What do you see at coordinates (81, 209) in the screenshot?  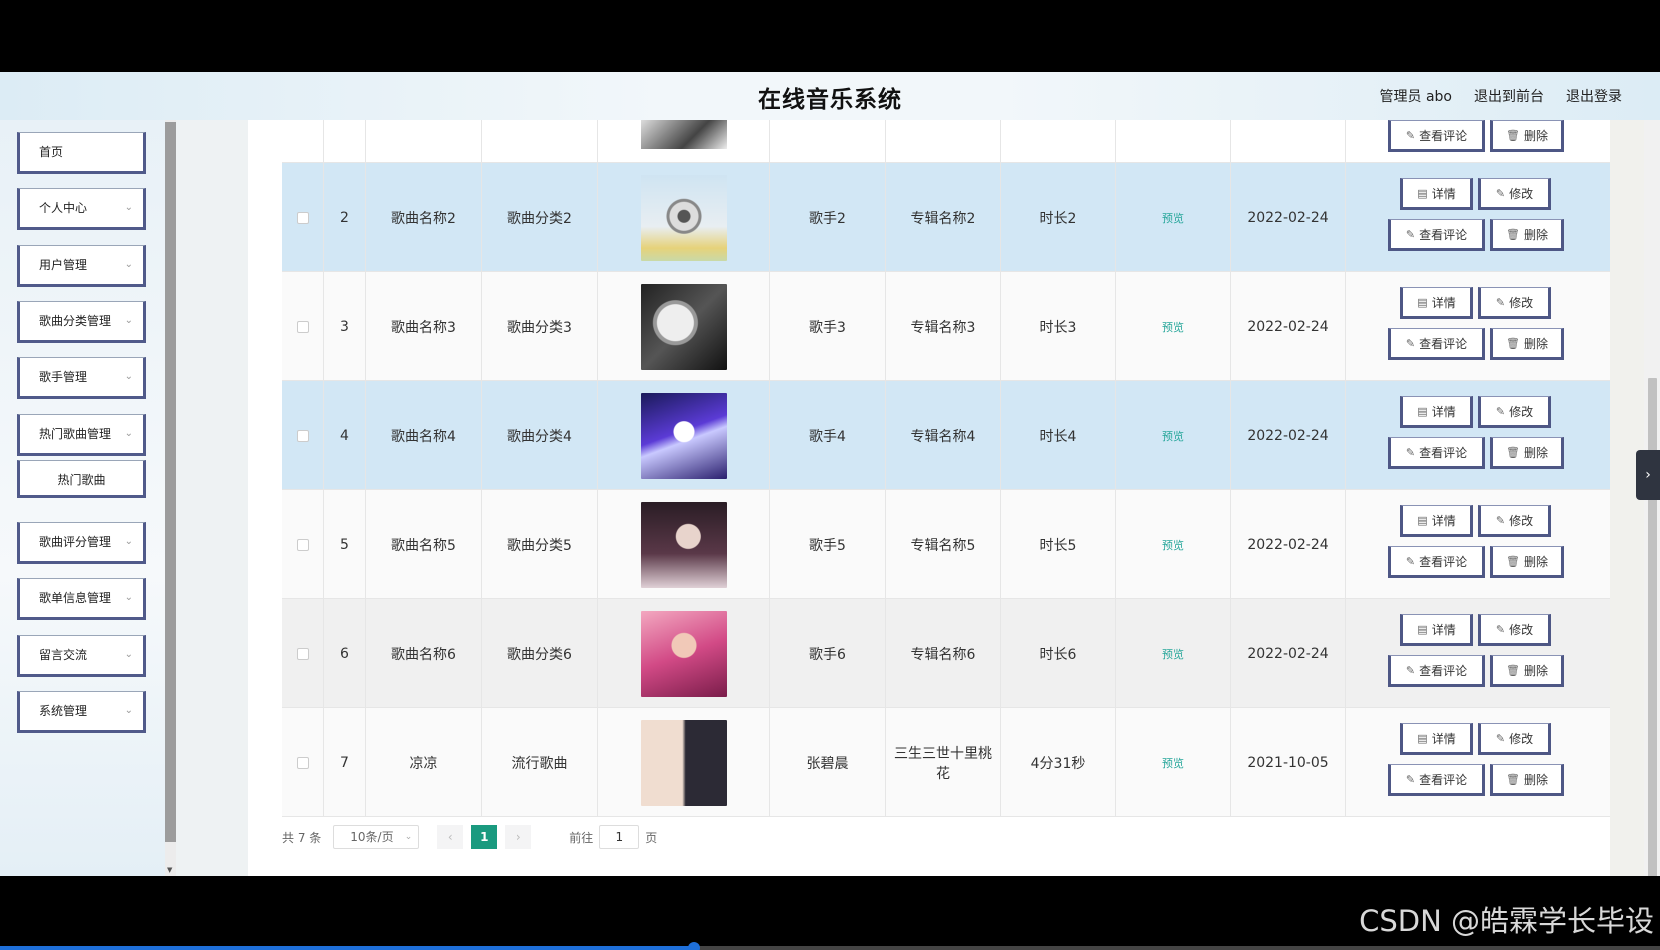 I see `sidebar-item: 个人中心 ⌄` at bounding box center [81, 209].